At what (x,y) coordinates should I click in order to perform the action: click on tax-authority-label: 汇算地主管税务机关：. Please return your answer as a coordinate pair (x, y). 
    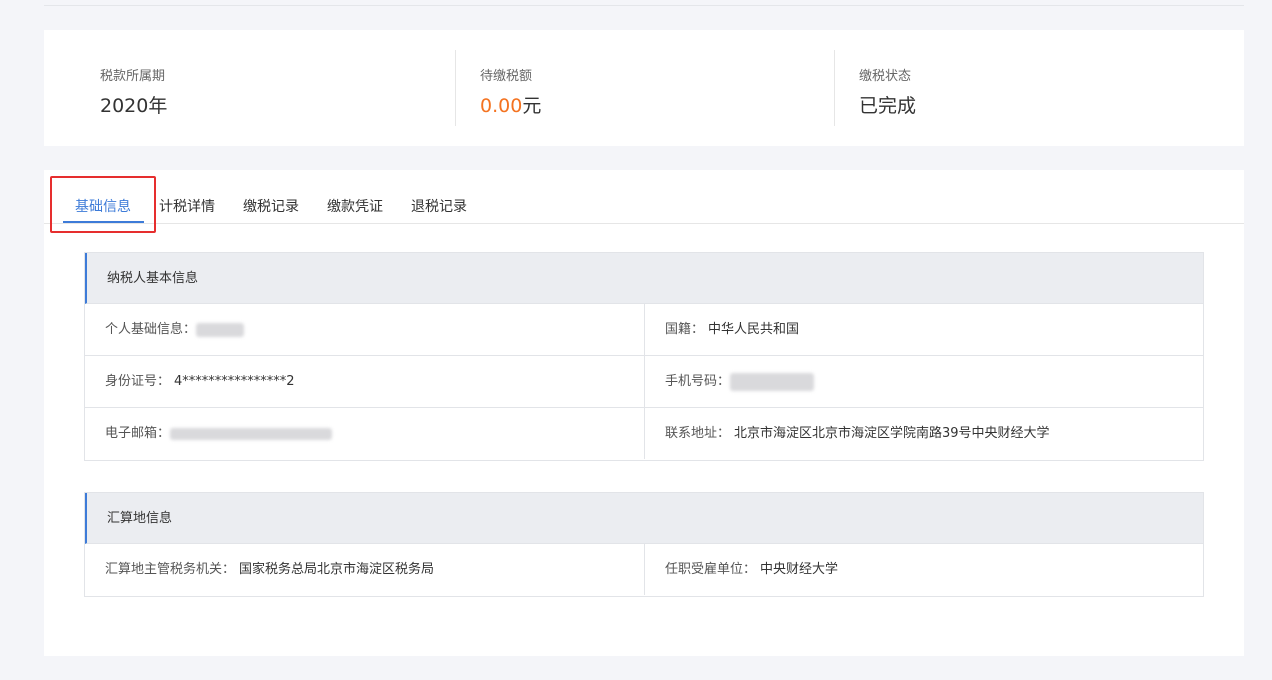
    Looking at the image, I should click on (170, 569).